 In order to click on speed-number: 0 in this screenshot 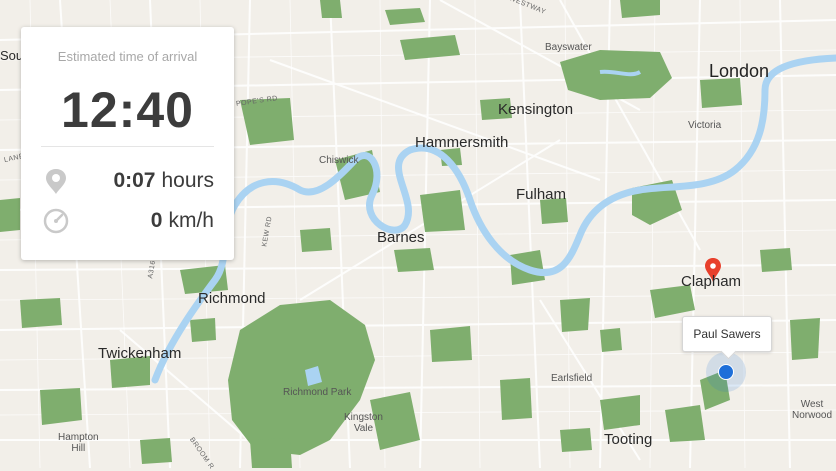, I will do `click(156, 220)`.